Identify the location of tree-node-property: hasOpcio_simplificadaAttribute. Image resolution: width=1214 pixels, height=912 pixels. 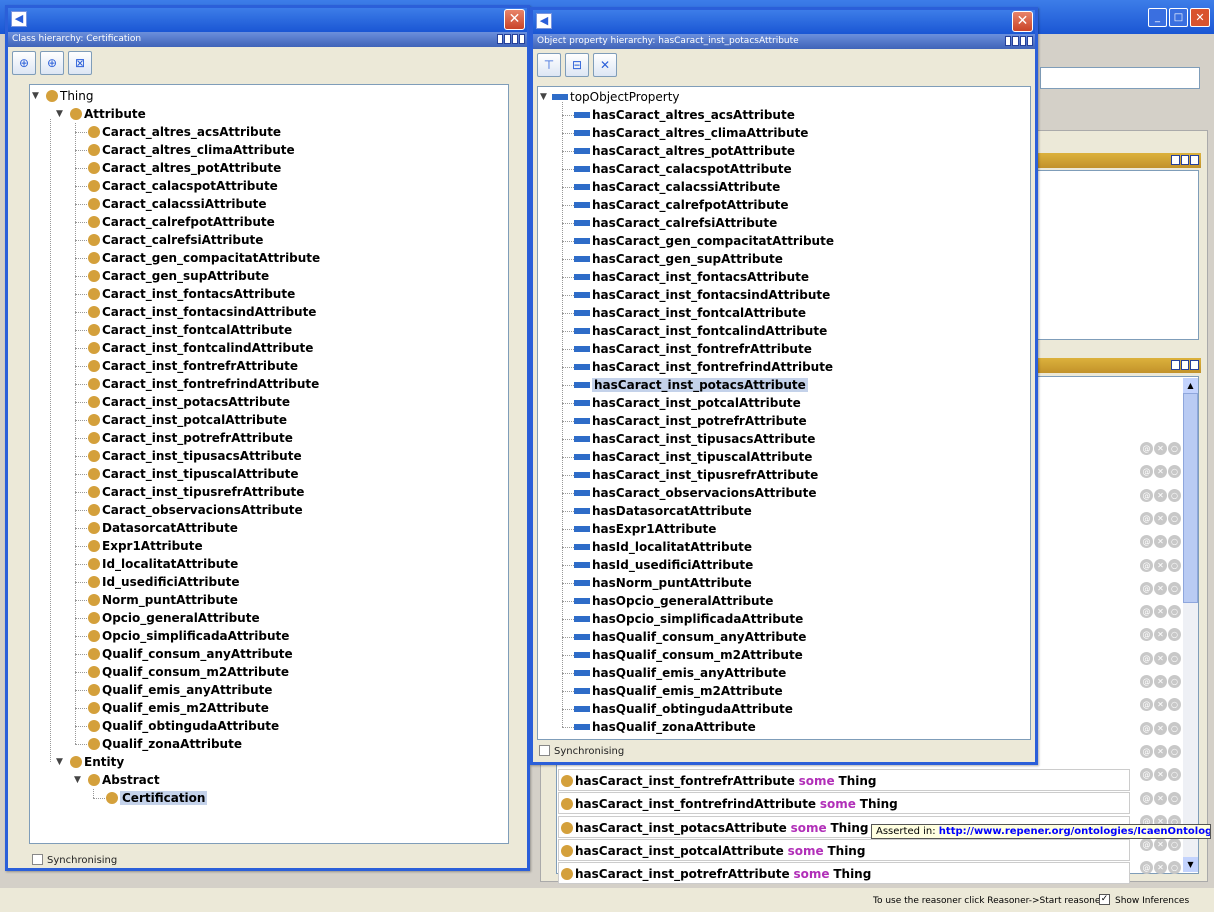
(688, 619).